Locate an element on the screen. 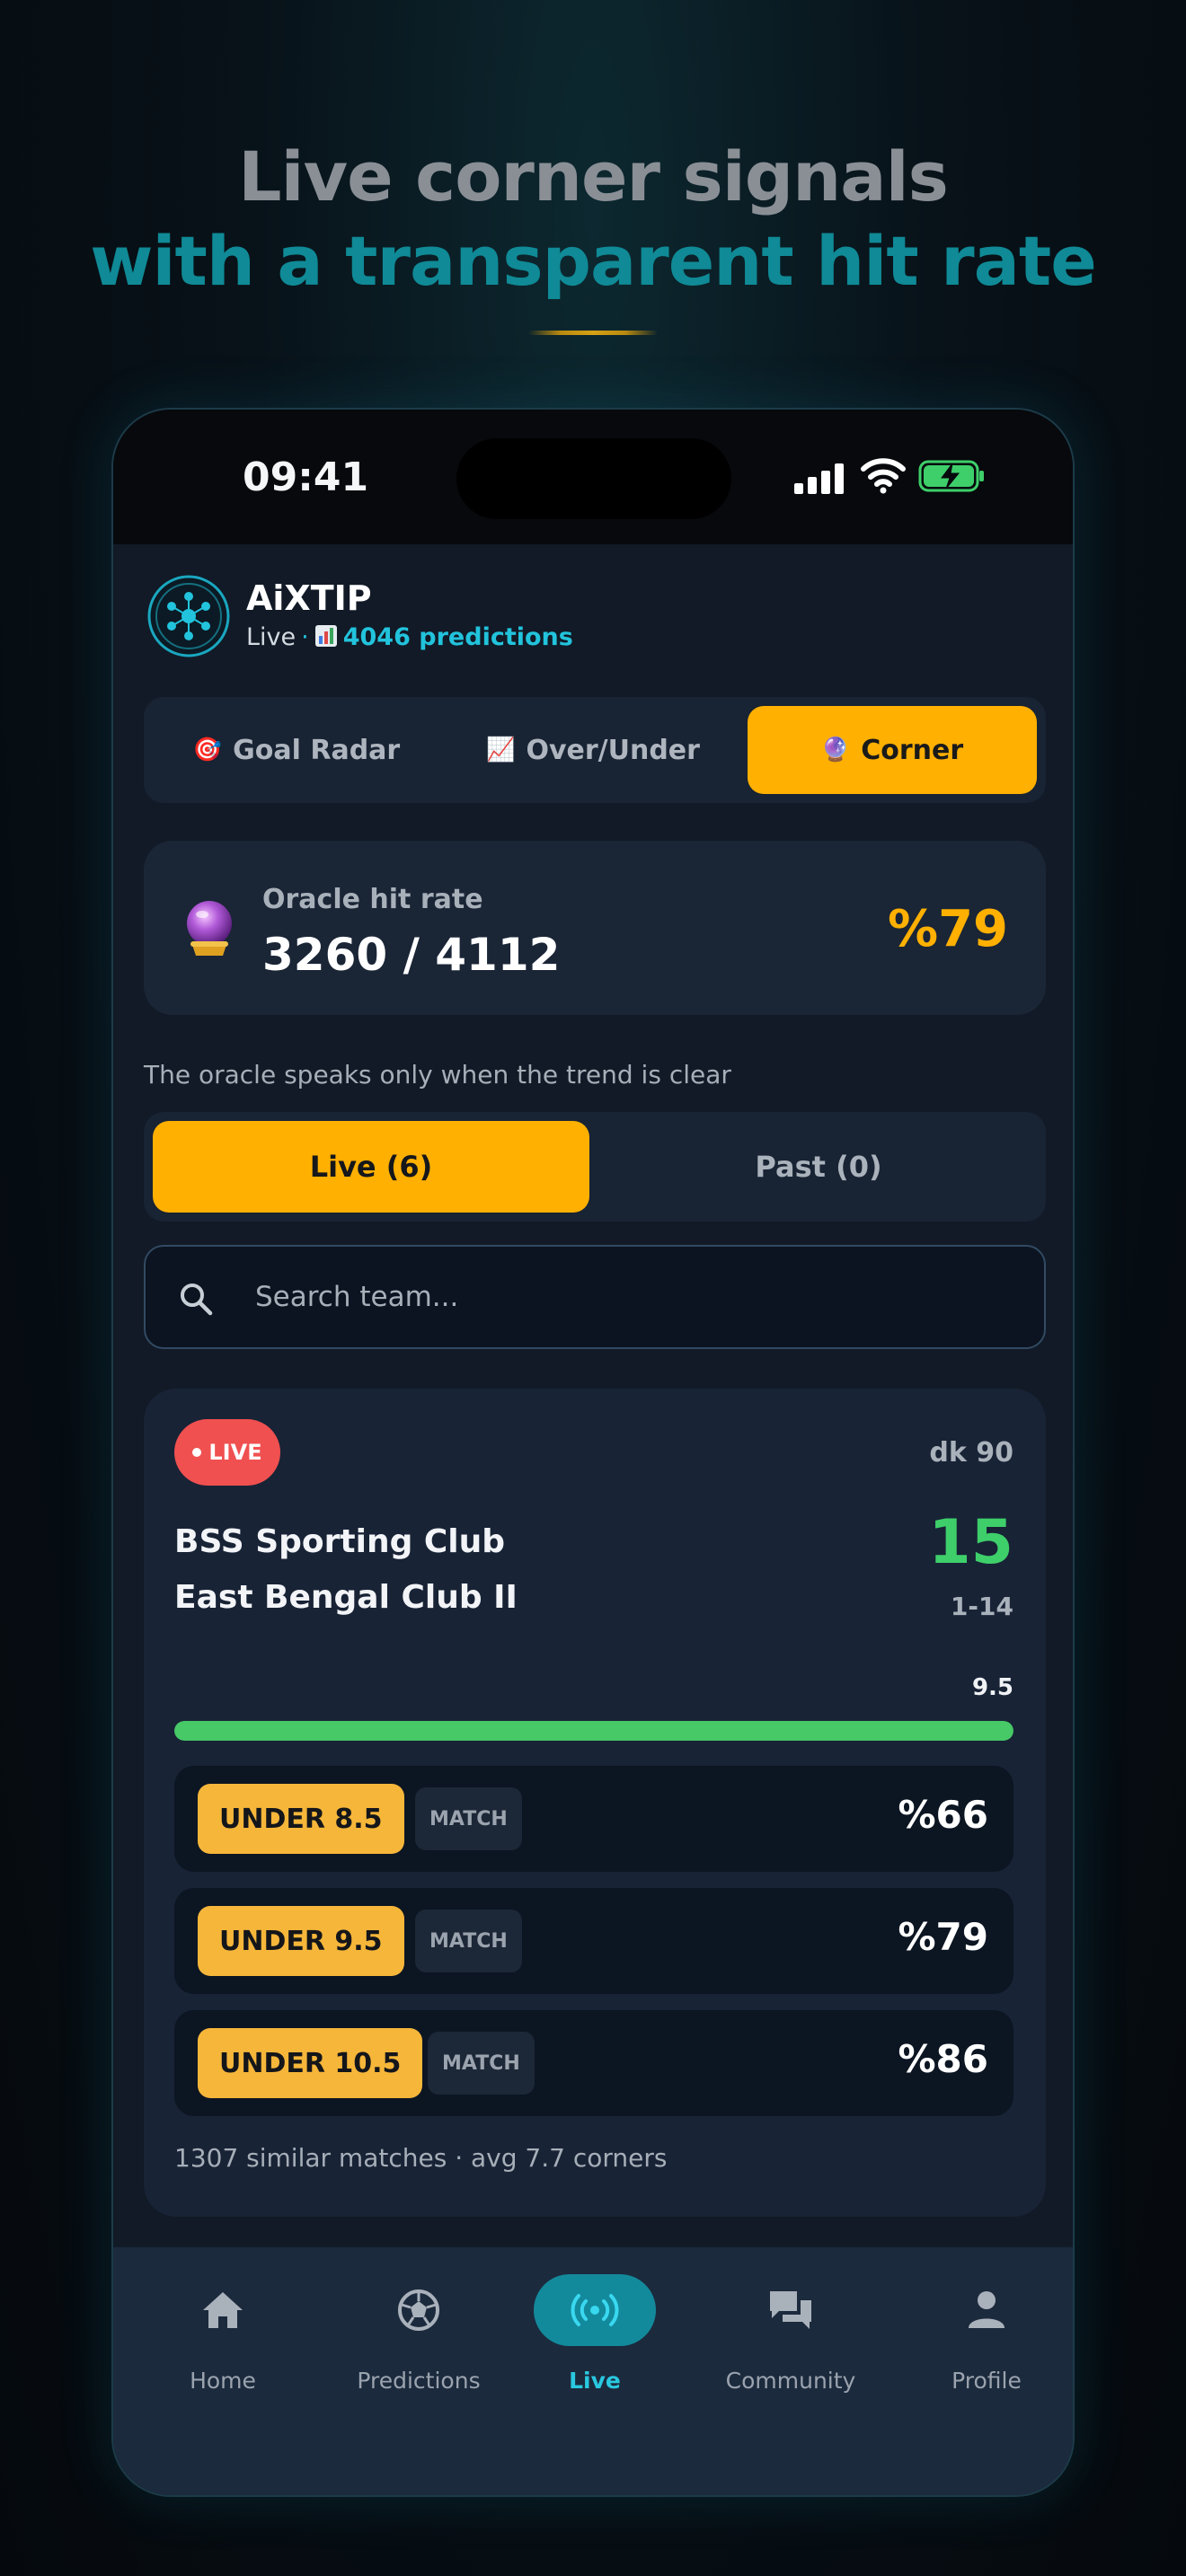  away-team: East Bengal Club II is located at coordinates (346, 1597).